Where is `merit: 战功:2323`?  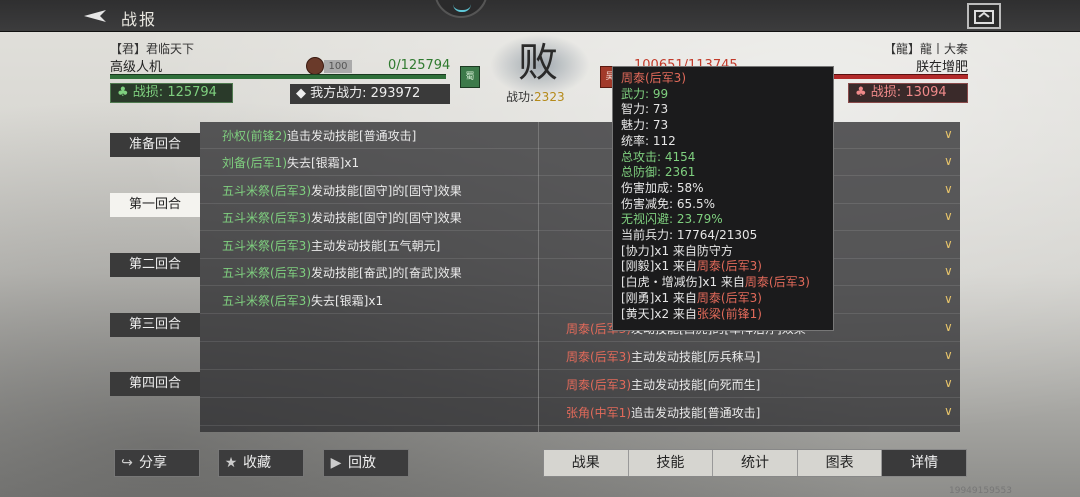 merit: 战功:2323 is located at coordinates (535, 96).